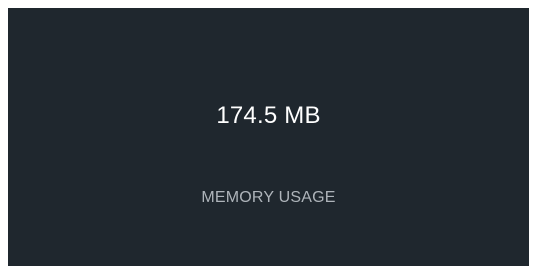  Describe the element at coordinates (268, 197) in the screenshot. I see `memory-usage-label: MEMORY USAGE` at that location.